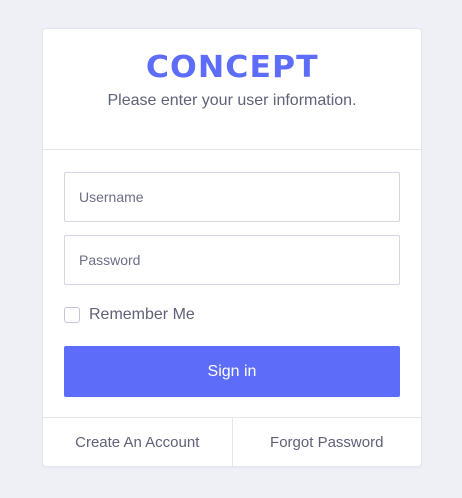  Describe the element at coordinates (326, 442) in the screenshot. I see `forgot-password-link: Forgot Password` at that location.